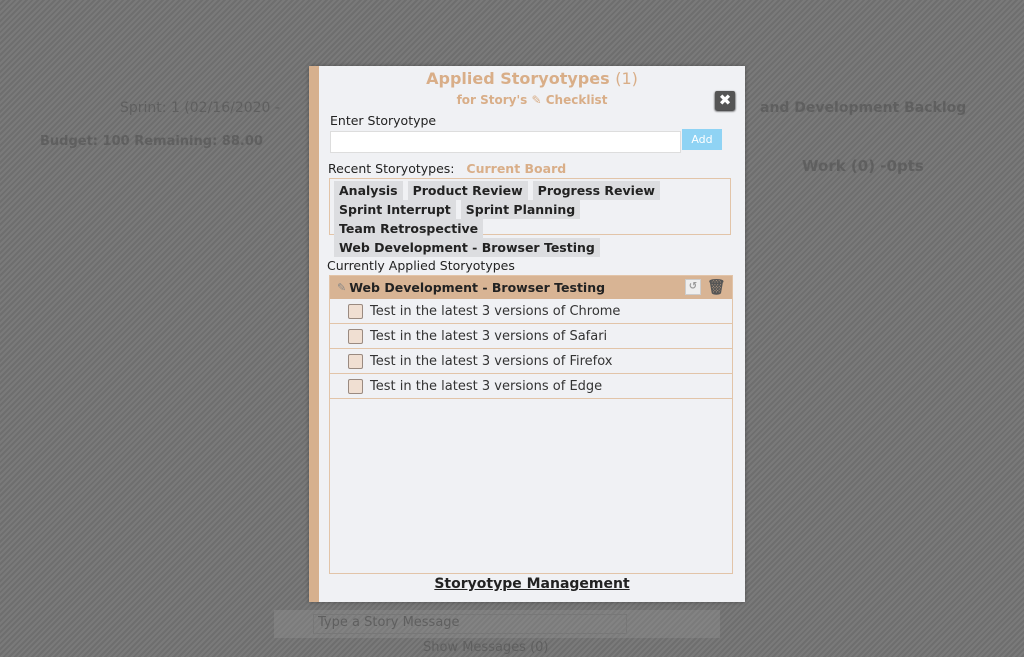  Describe the element at coordinates (341, 287) in the screenshot. I see `edit-pencil-icon: ✎` at that location.